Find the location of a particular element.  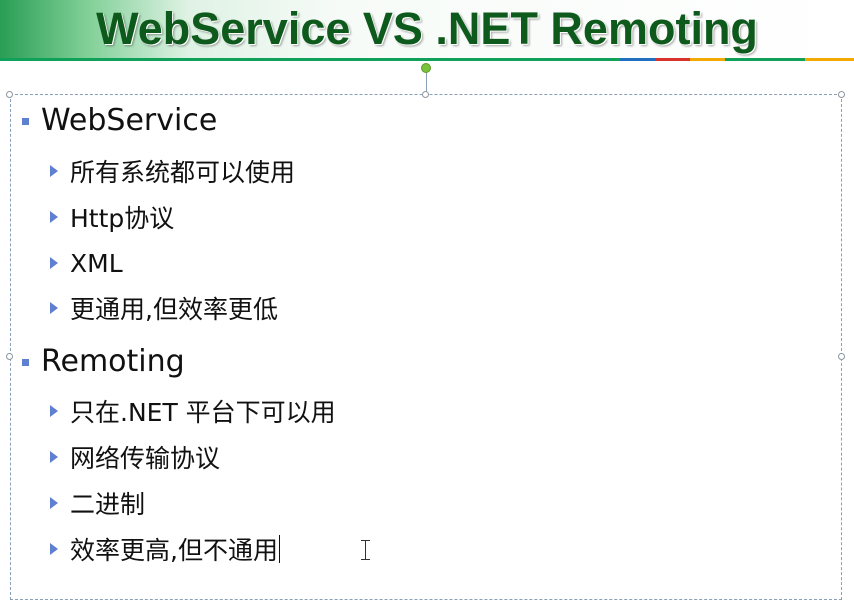

subitem-label: 只在.NET 平台下可以用 is located at coordinates (203, 412).